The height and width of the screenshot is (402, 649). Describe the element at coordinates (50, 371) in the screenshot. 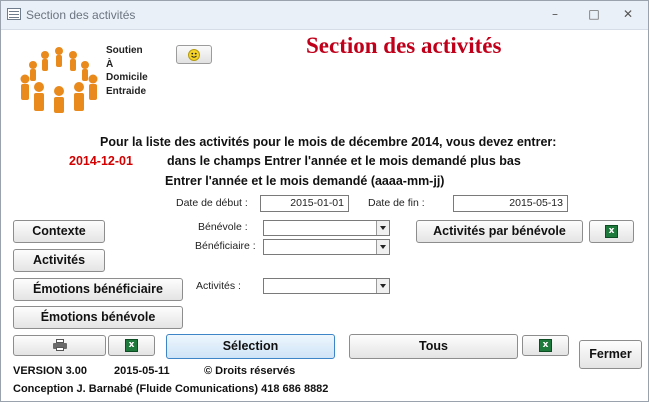

I see `version-text: VERSION 3.00` at that location.